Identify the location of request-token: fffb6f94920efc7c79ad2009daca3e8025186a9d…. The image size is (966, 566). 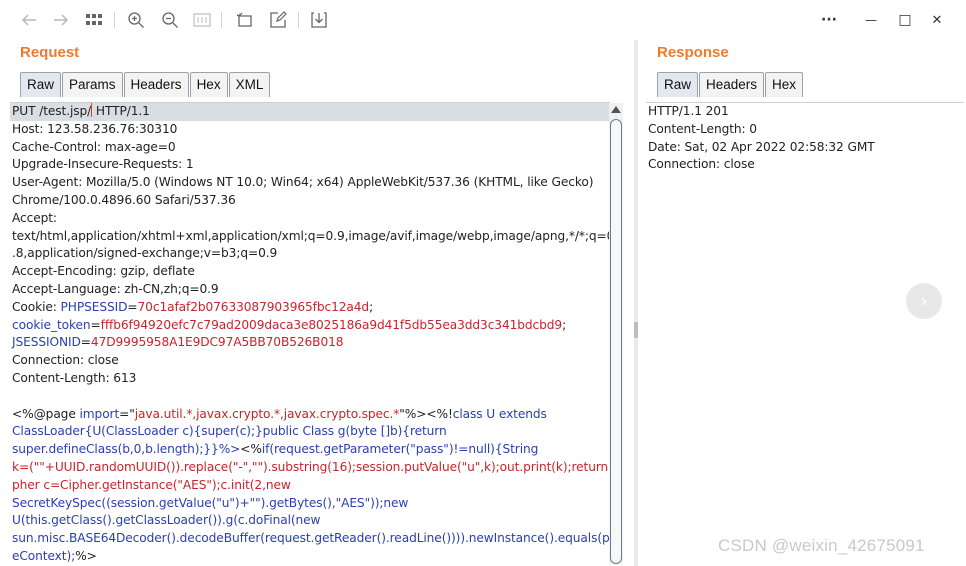
(331, 324).